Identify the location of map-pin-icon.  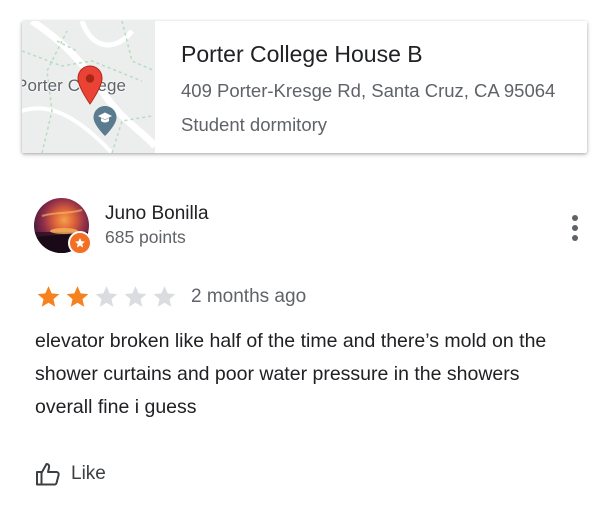
(90, 85).